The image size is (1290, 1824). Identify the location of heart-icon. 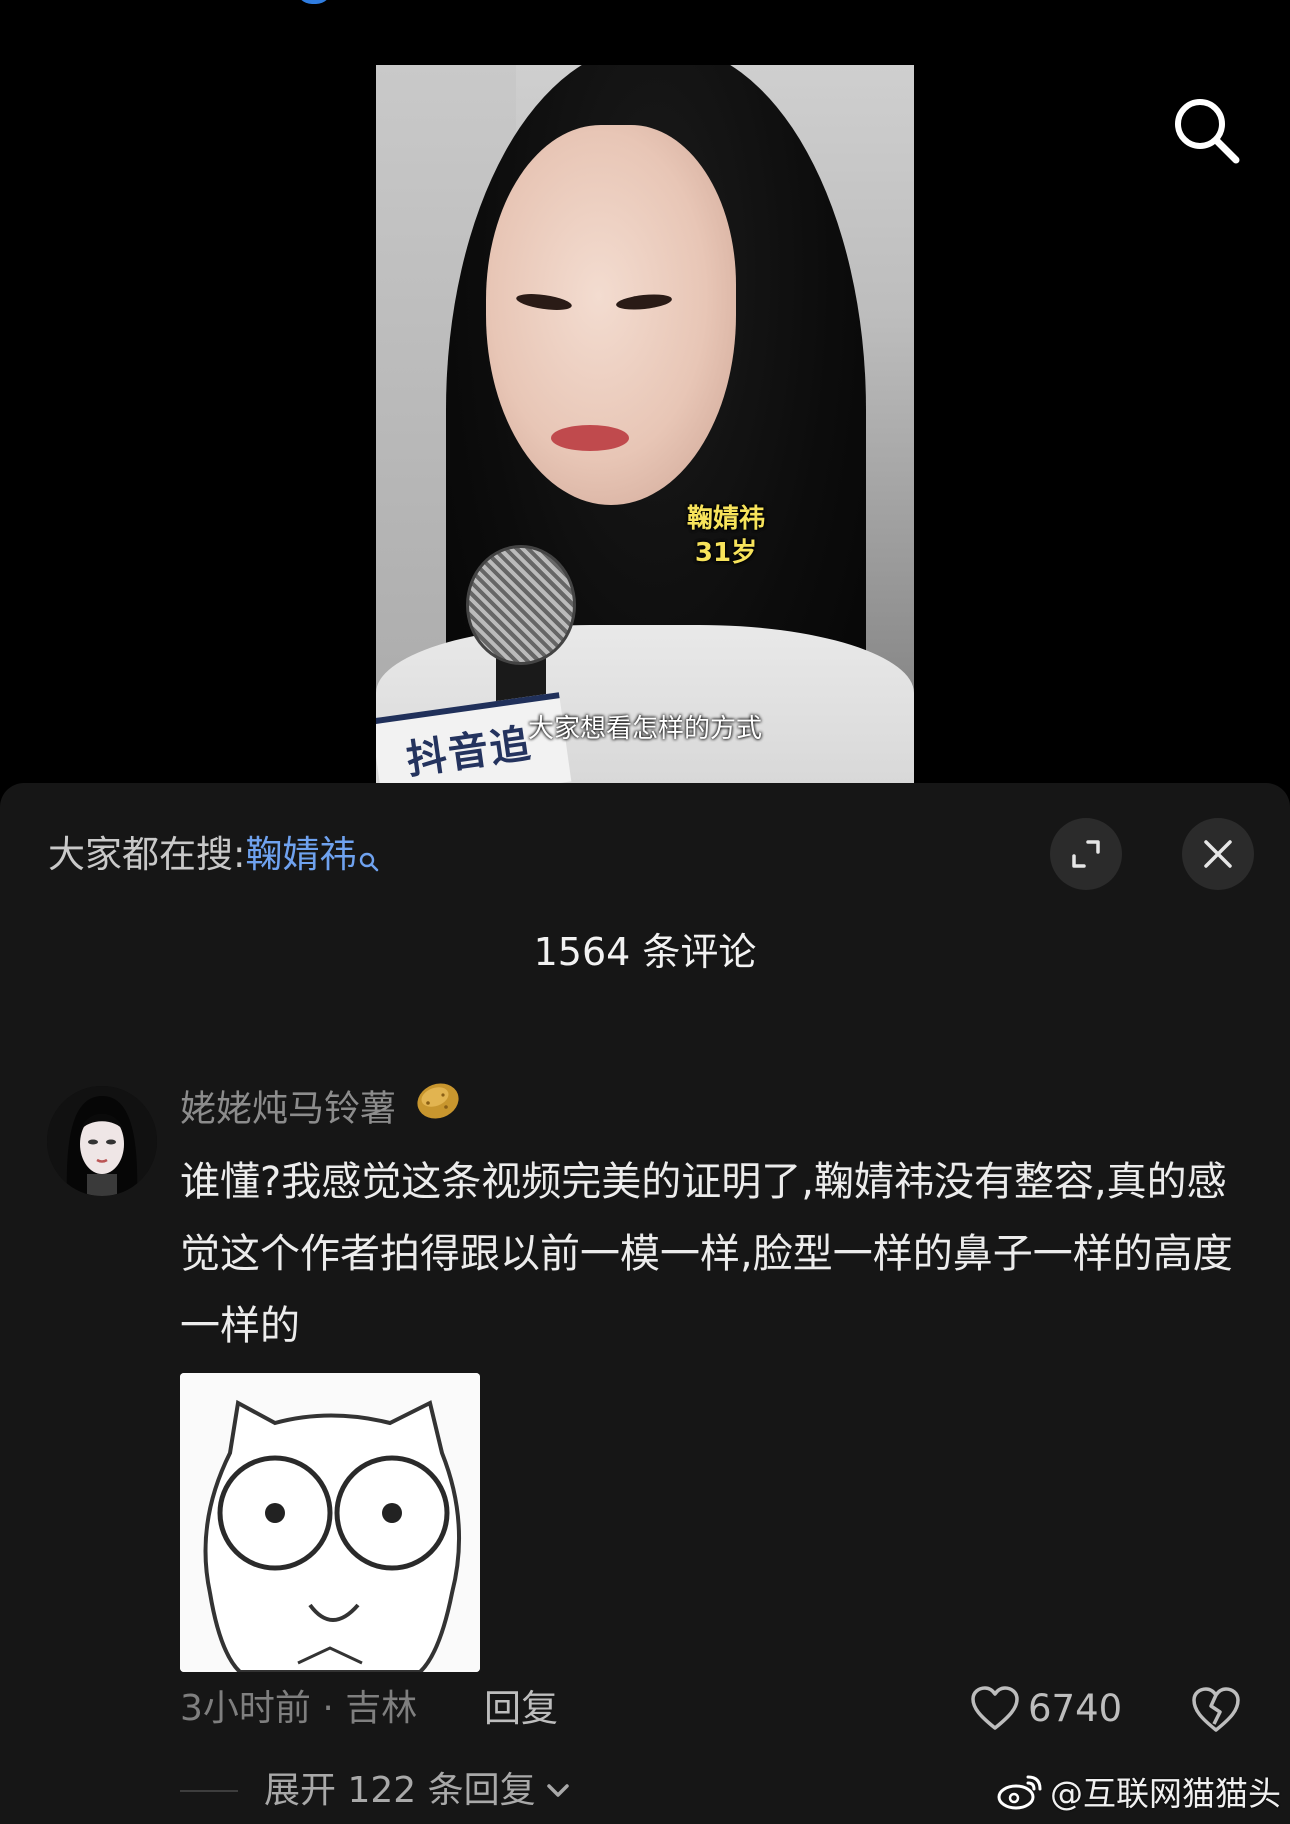
(995, 1708).